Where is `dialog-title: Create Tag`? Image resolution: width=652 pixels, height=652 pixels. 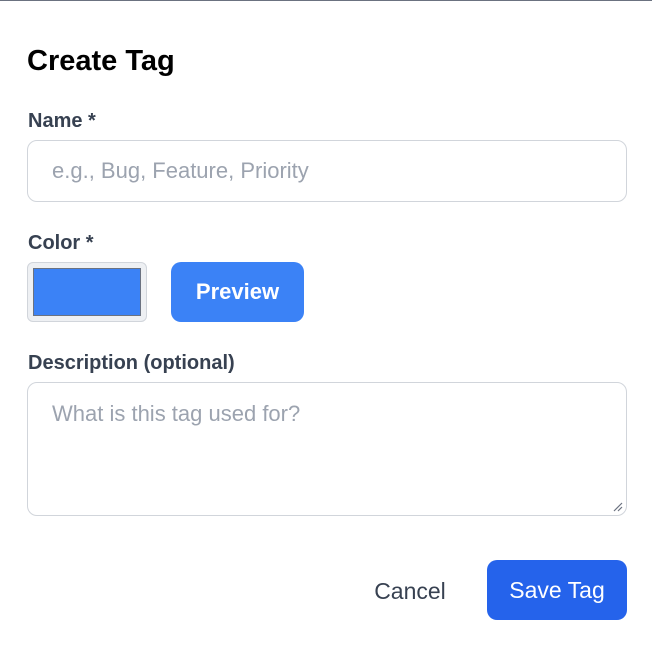
dialog-title: Create Tag is located at coordinates (101, 61).